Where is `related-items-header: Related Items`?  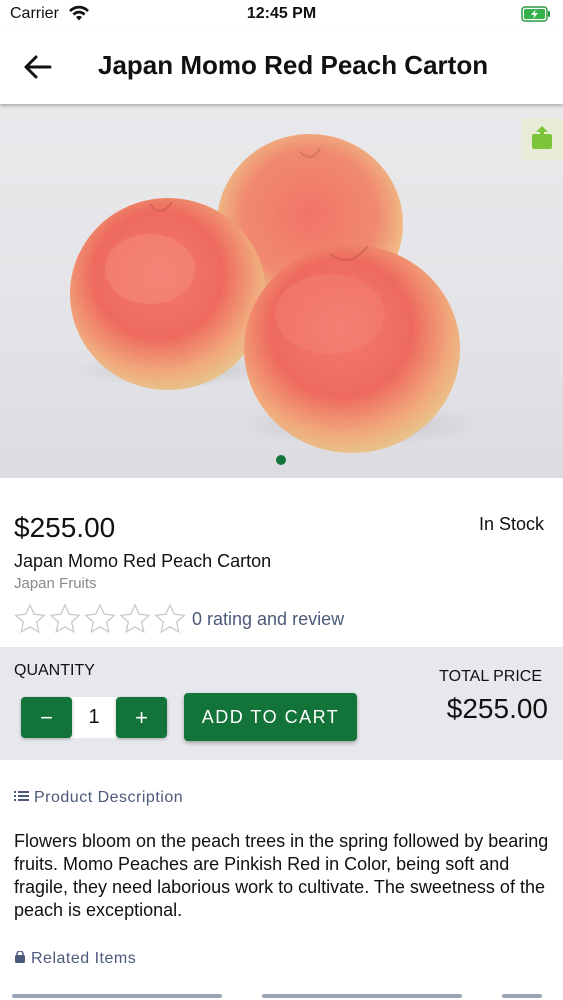 related-items-header: Related Items is located at coordinates (75, 959).